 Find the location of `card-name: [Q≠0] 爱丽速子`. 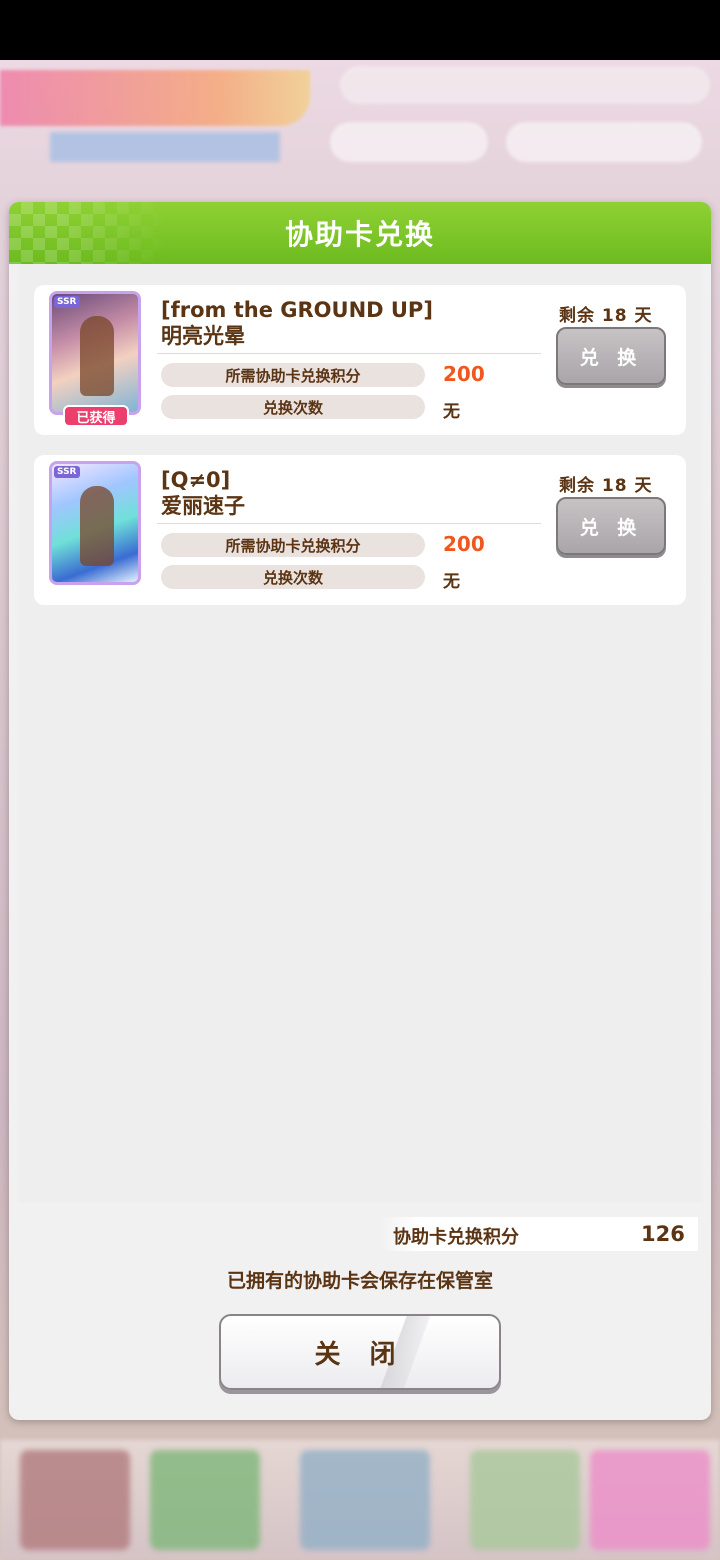

card-name: [Q≠0] 爱丽速子 is located at coordinates (203, 493).